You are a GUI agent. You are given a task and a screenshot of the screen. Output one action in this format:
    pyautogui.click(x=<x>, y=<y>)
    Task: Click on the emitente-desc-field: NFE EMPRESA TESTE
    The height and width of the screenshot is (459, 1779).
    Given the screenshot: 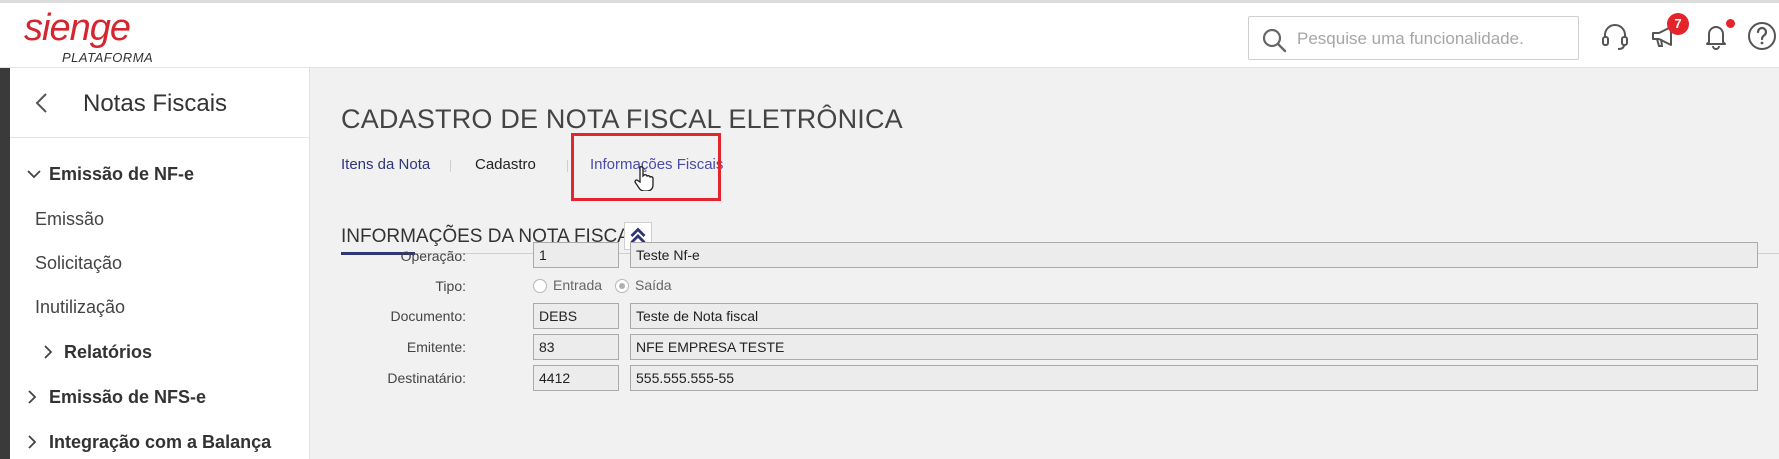 What is the action you would take?
    pyautogui.click(x=1194, y=347)
    